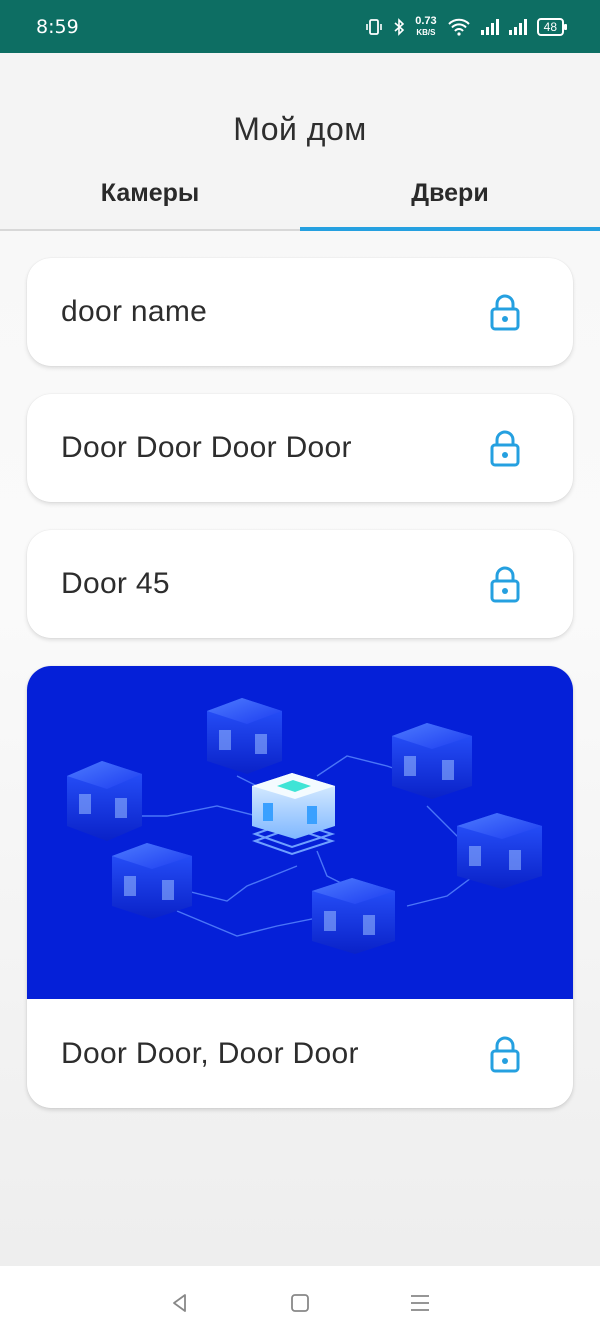 Image resolution: width=600 pixels, height=1340 pixels. Describe the element at coordinates (150, 201) in the screenshot. I see `tab-cameras: Камеры` at that location.